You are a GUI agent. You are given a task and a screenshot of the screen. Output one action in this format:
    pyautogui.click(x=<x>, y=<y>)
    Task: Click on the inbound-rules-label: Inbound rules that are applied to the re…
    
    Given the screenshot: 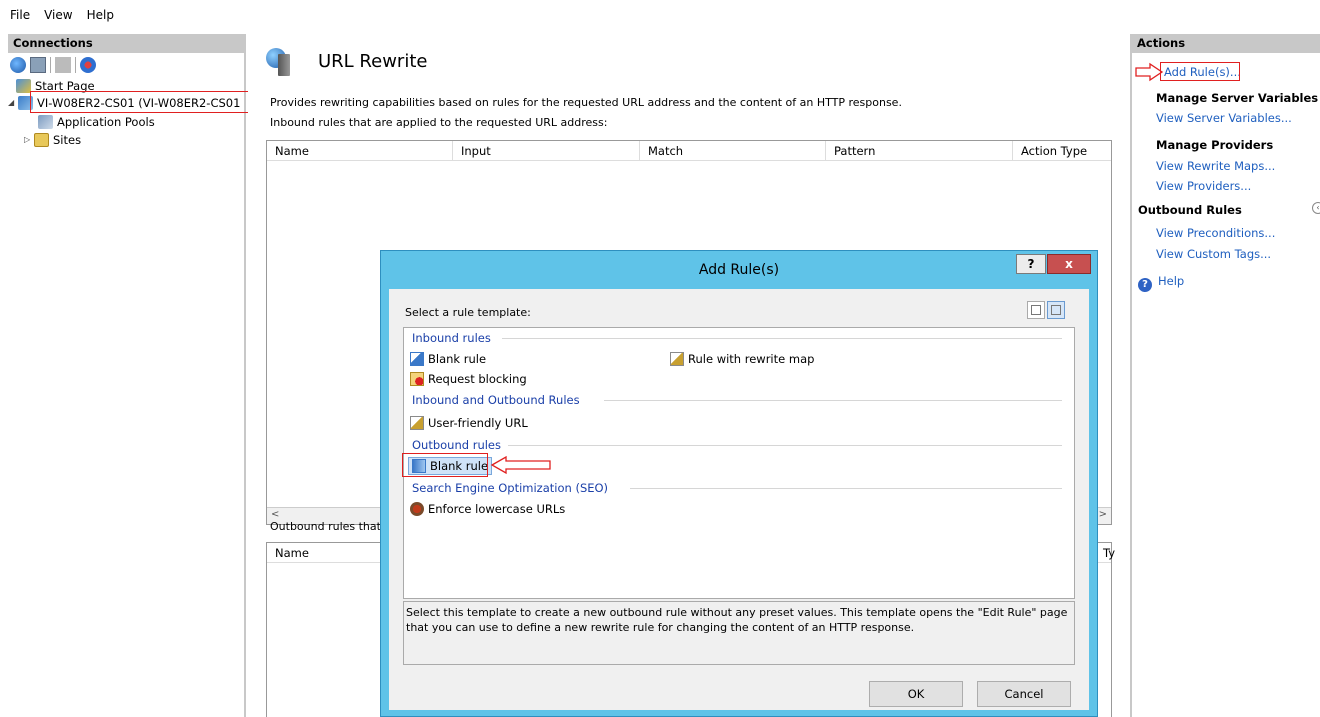 What is the action you would take?
    pyautogui.click(x=439, y=122)
    